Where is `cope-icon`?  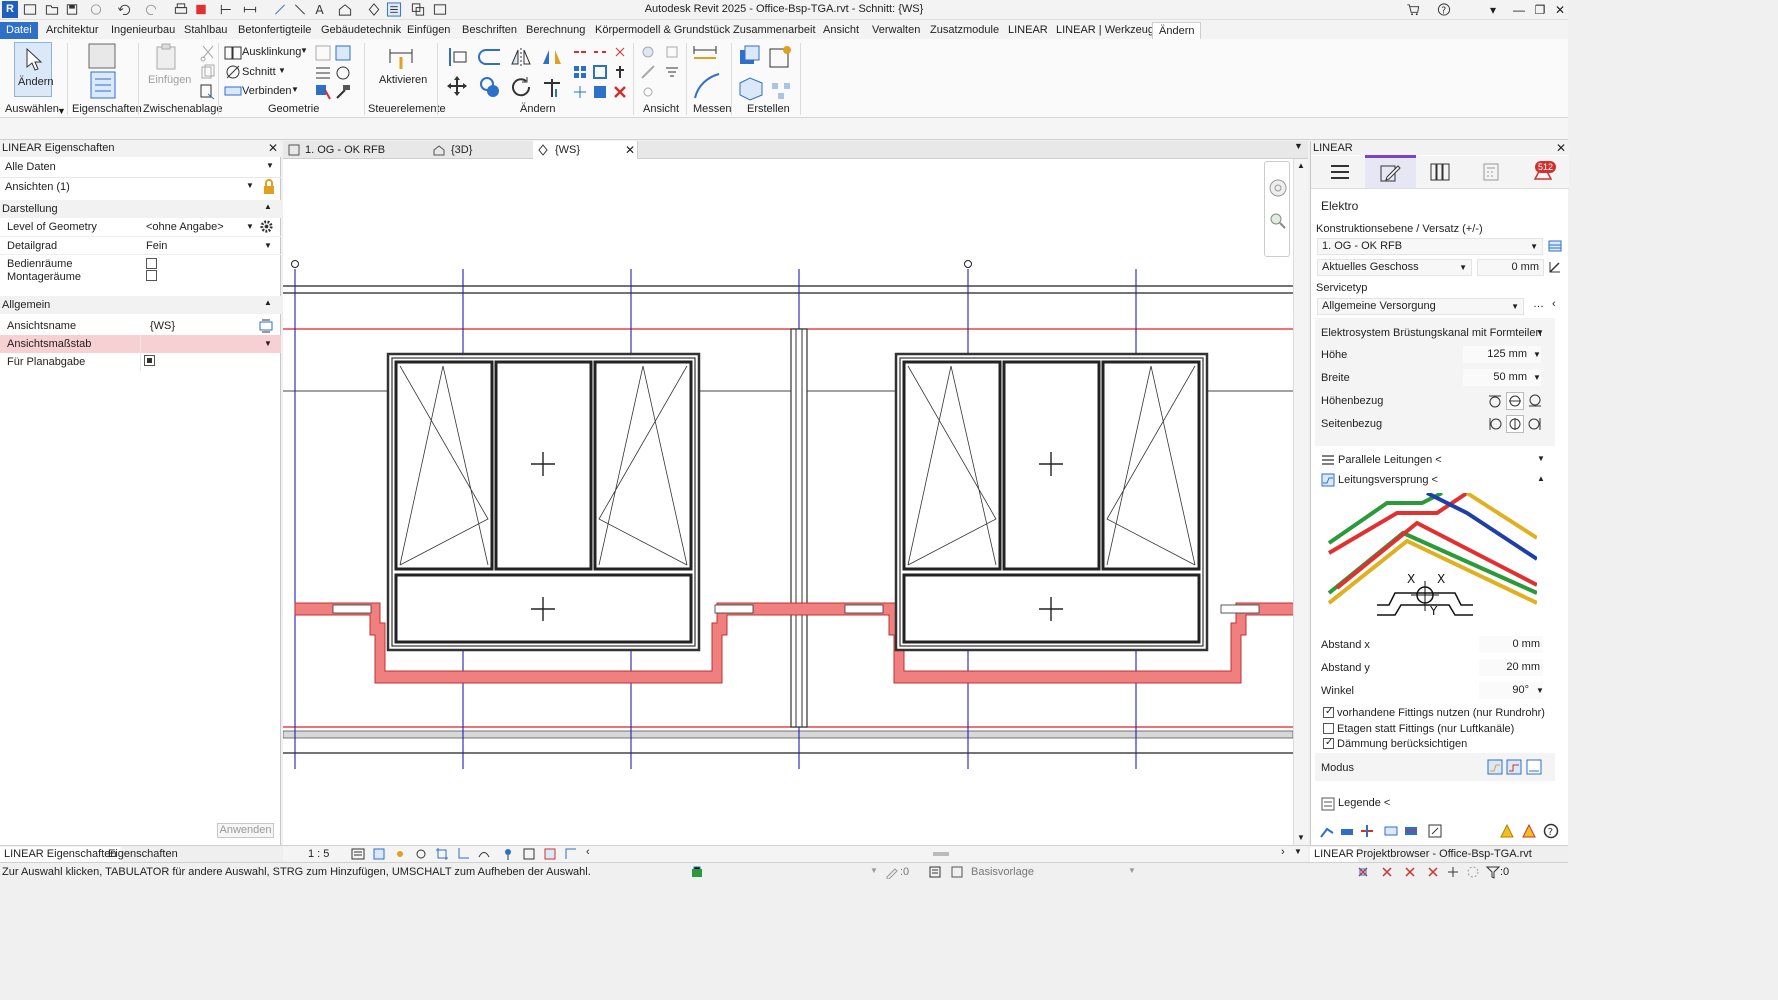
cope-icon is located at coordinates (233, 53).